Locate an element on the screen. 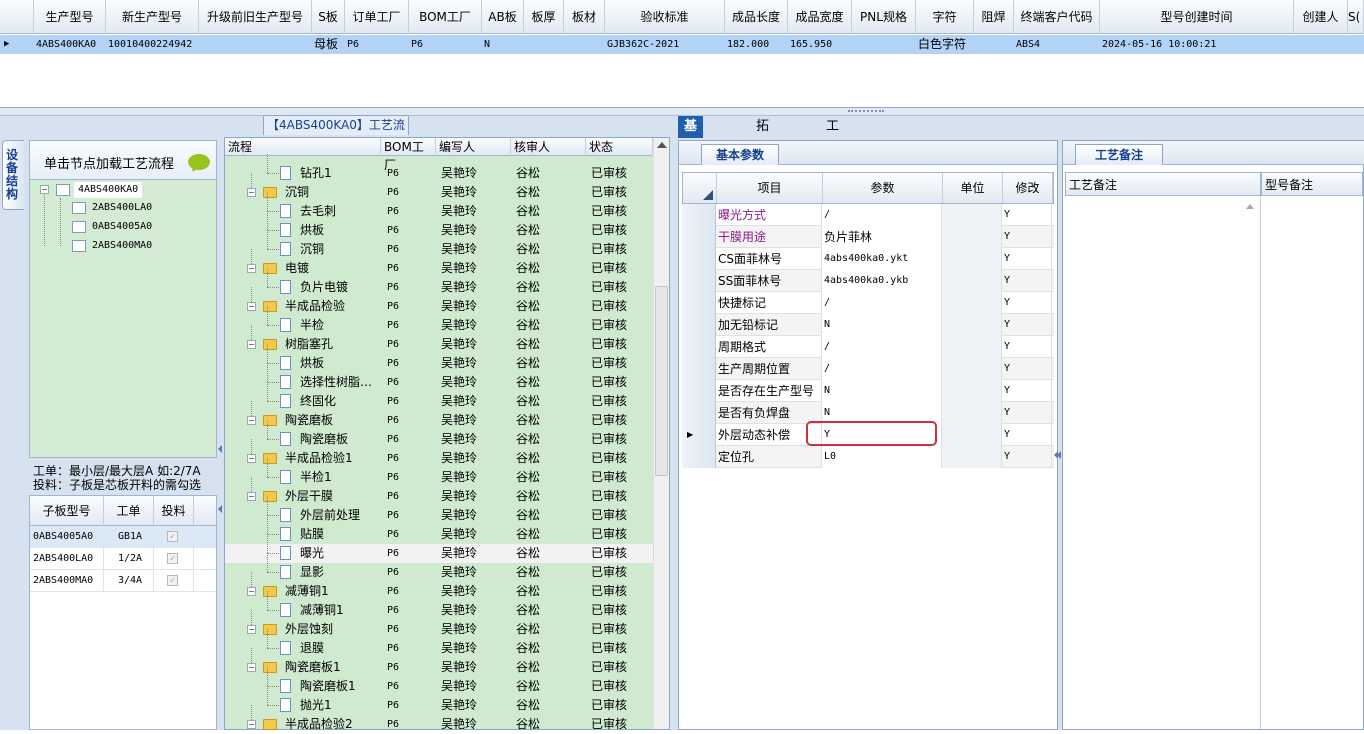 The height and width of the screenshot is (734, 1364). col-solder: 阻焊 is located at coordinates (994, 17).